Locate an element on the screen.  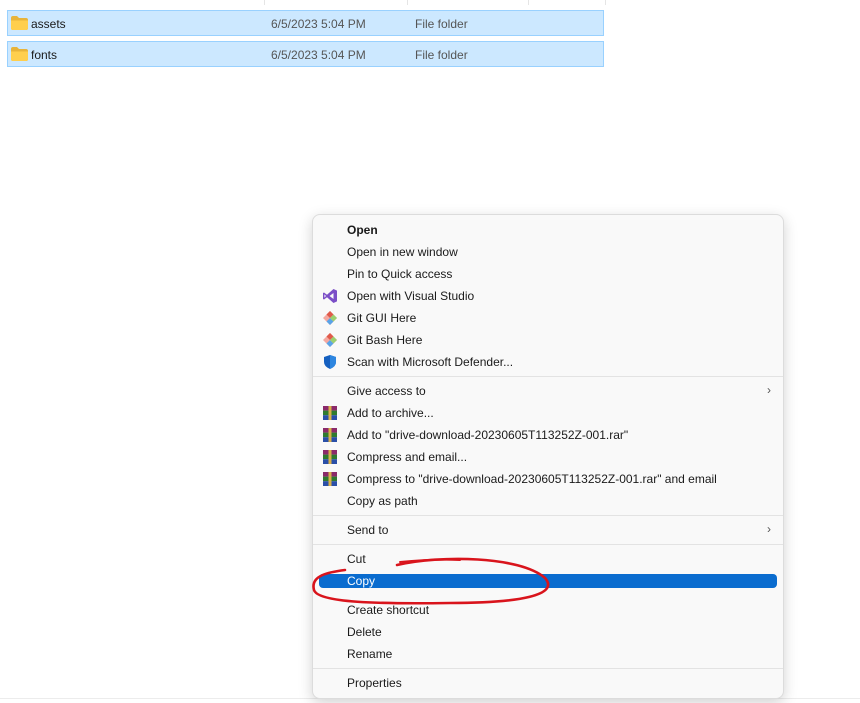
menu-item-label: Cut is located at coordinates (356, 559).